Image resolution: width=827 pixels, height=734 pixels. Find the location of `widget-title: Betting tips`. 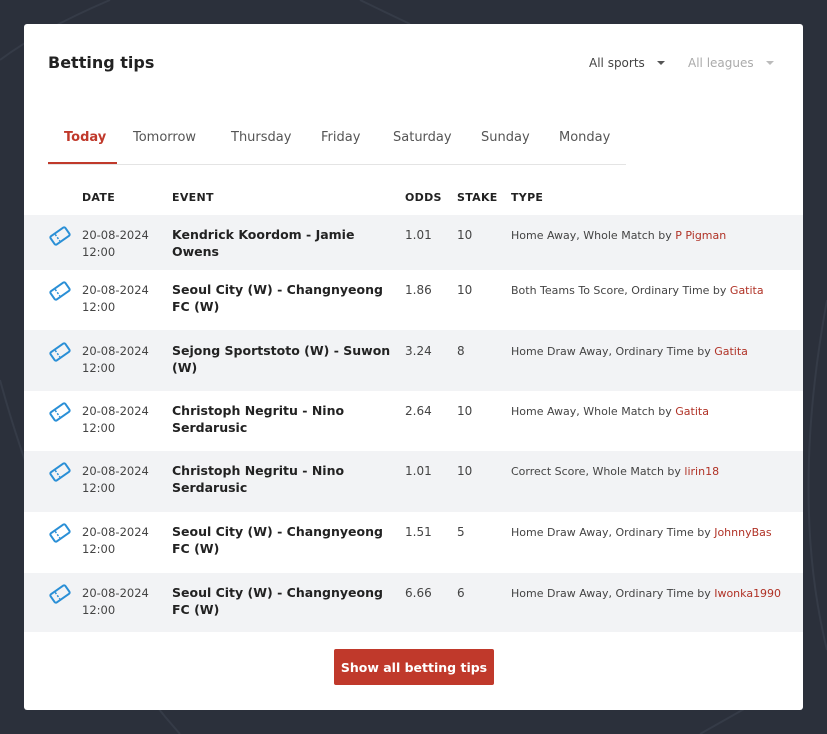

widget-title: Betting tips is located at coordinates (101, 62).